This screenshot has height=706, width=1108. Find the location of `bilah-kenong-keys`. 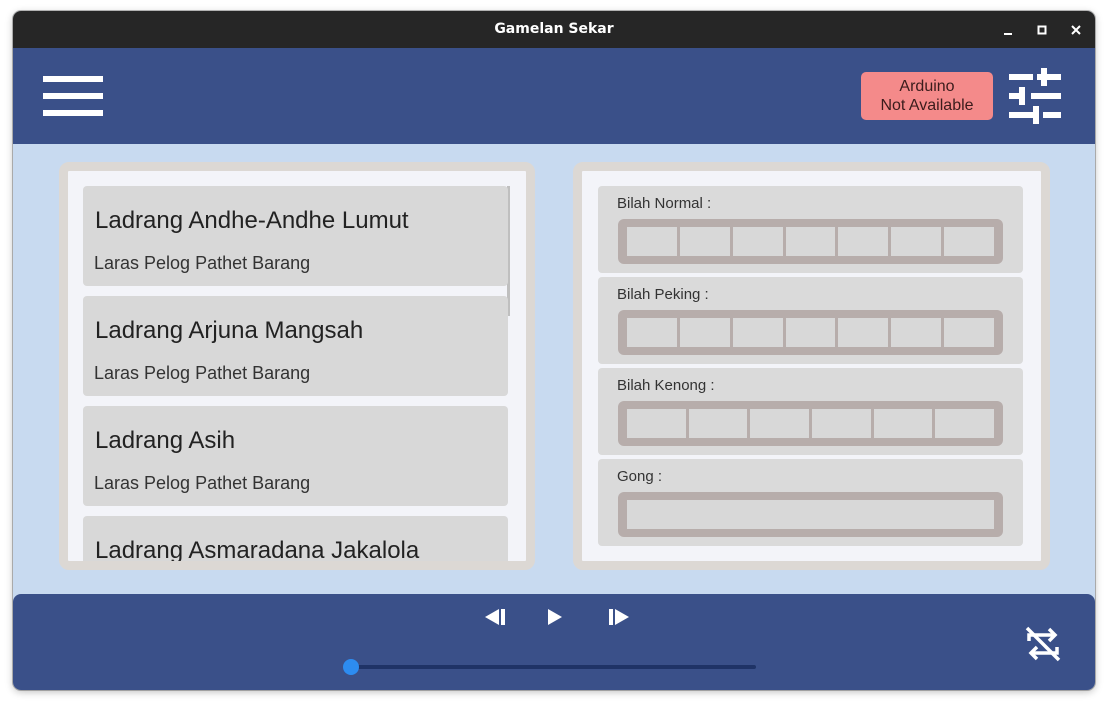

bilah-kenong-keys is located at coordinates (810, 423).